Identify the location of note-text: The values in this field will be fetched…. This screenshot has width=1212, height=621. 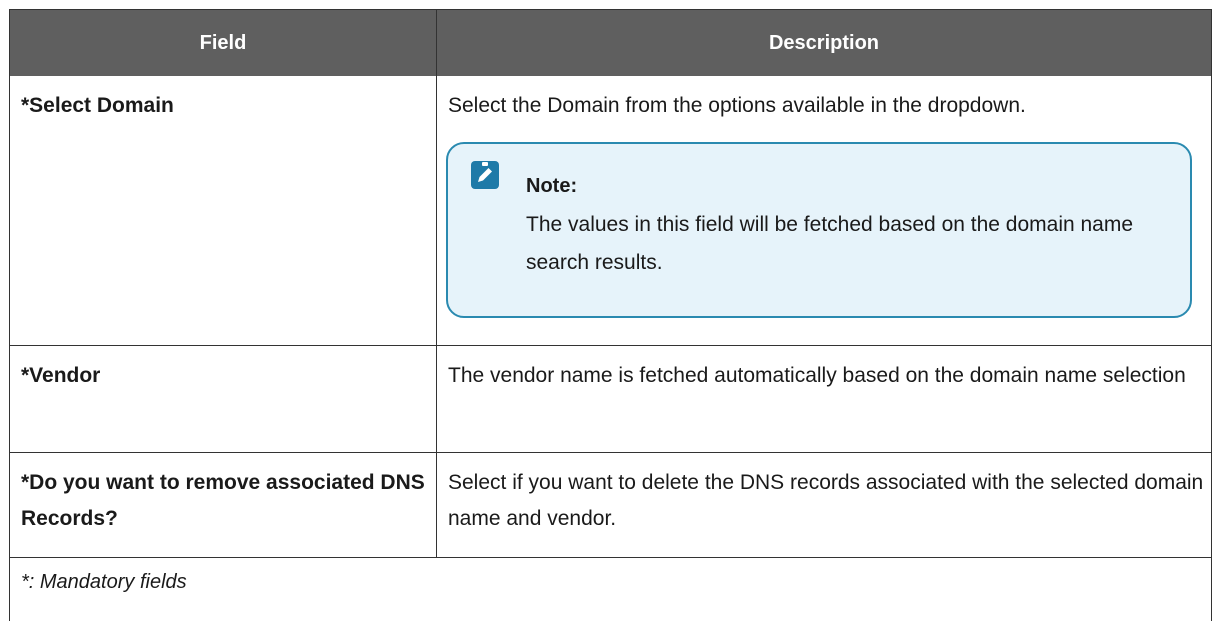
(830, 243).